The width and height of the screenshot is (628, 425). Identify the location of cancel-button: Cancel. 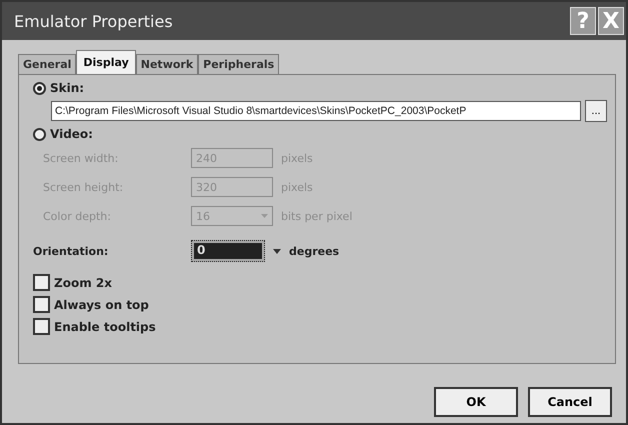
(570, 402).